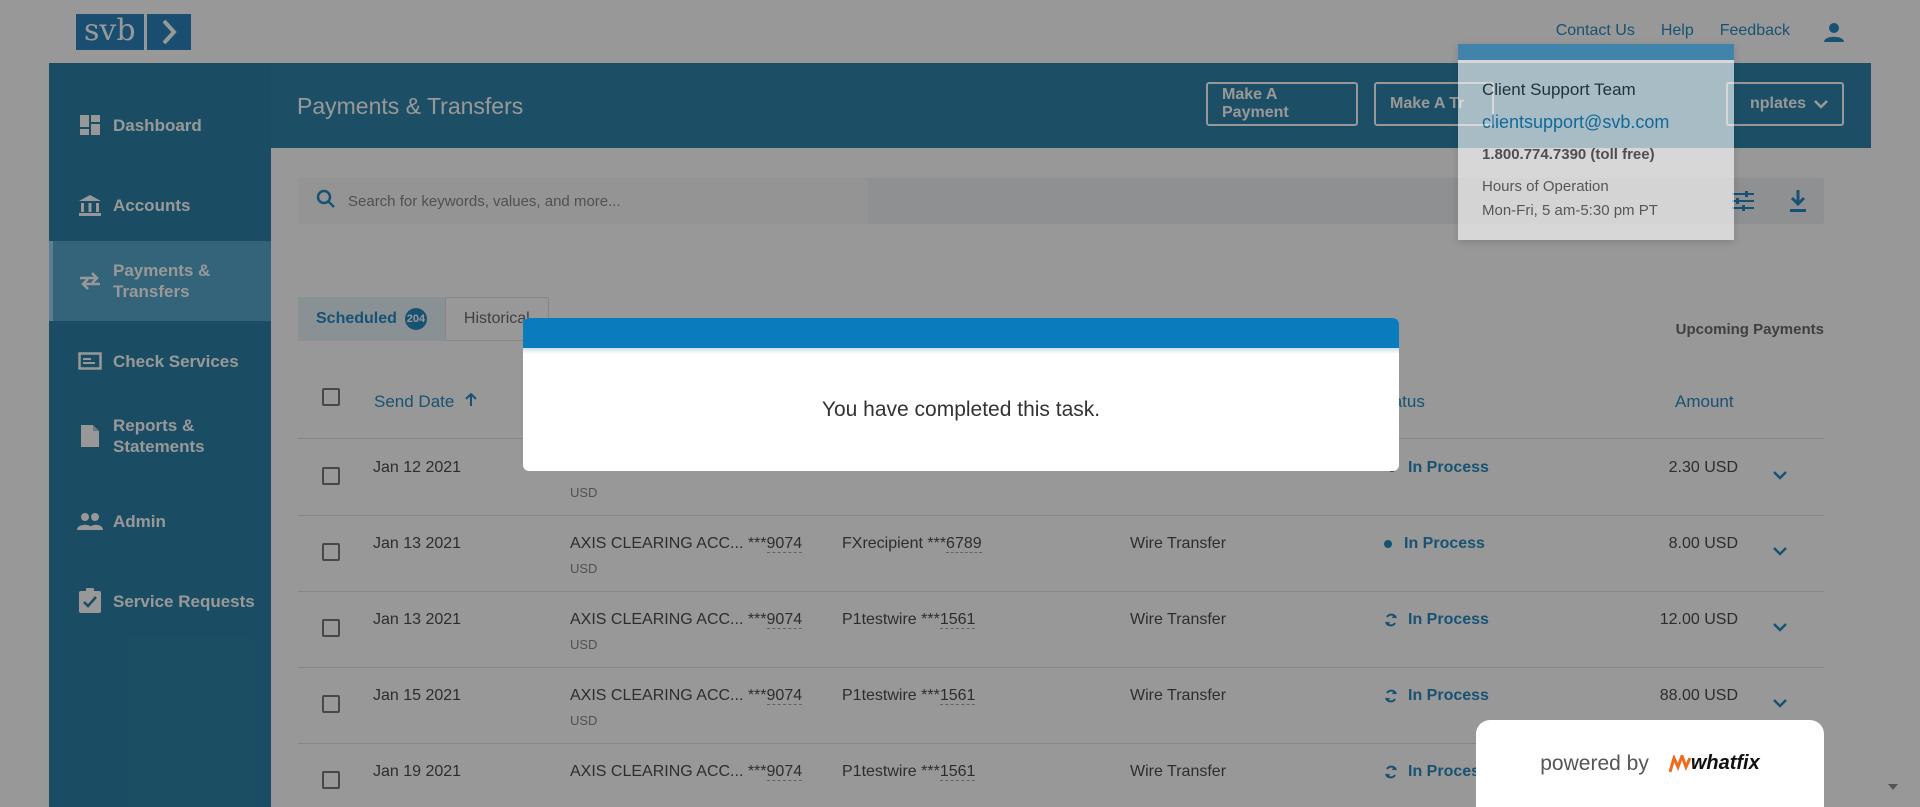 Image resolution: width=1920 pixels, height=807 pixels. Describe the element at coordinates (1893, 786) in the screenshot. I see `scroll-down-arrow-icon` at that location.